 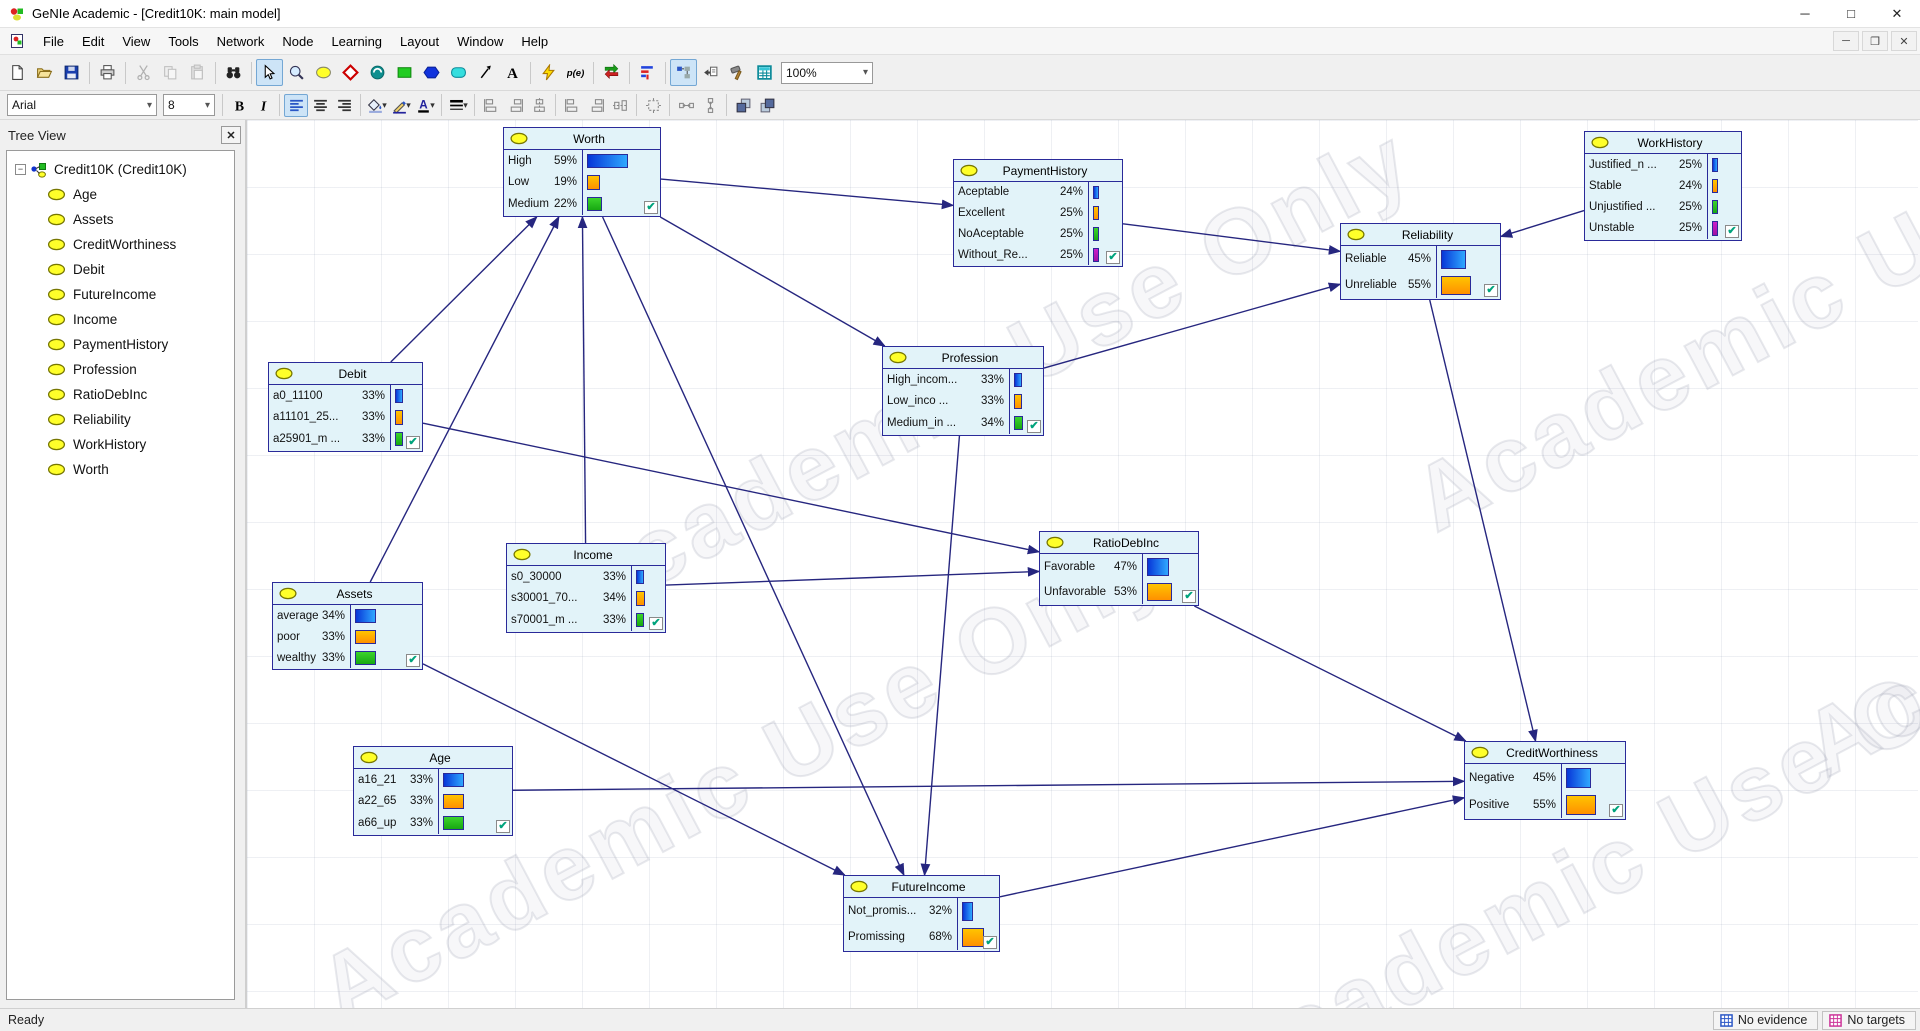 What do you see at coordinates (683, 72) in the screenshot?
I see `tree-view-toggle-button` at bounding box center [683, 72].